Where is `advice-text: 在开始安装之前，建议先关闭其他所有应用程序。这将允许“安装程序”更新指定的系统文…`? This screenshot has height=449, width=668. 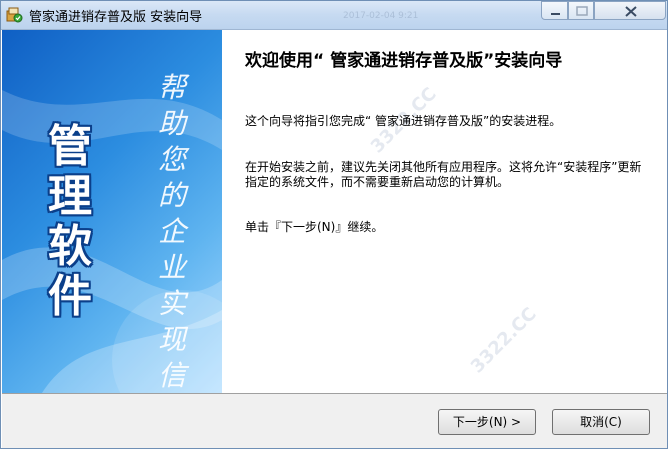 advice-text: 在开始安装之前，建议先关闭其他所有应用程序。这将允许“安装程序”更新指定的系统文… is located at coordinates (443, 174).